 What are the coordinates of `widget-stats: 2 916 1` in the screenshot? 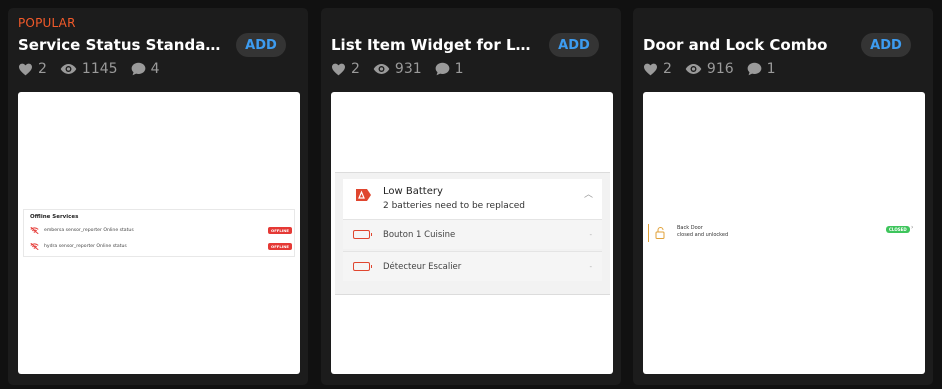 It's located at (716, 69).